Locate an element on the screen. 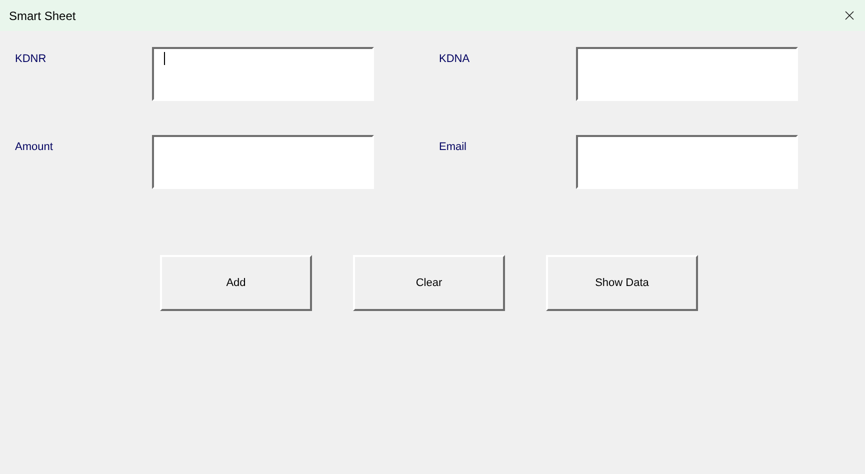 The height and width of the screenshot is (474, 865). field-label: Email is located at coordinates (453, 146).